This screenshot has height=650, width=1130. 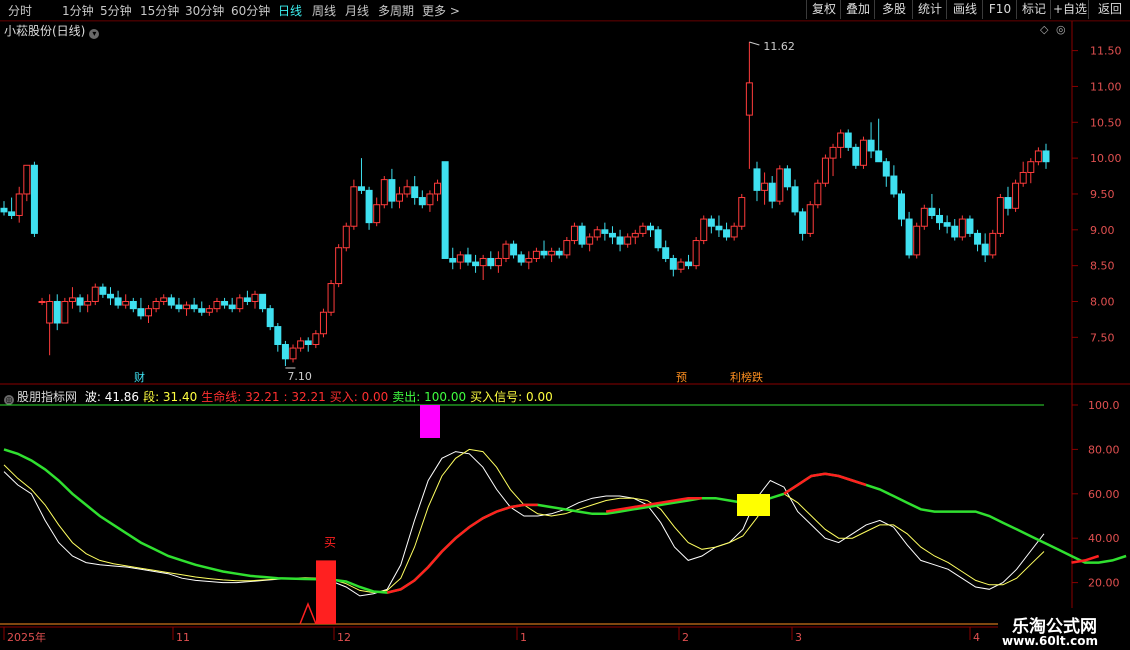 What do you see at coordinates (1106, 122) in the screenshot?
I see `price-tick-label: 10.50` at bounding box center [1106, 122].